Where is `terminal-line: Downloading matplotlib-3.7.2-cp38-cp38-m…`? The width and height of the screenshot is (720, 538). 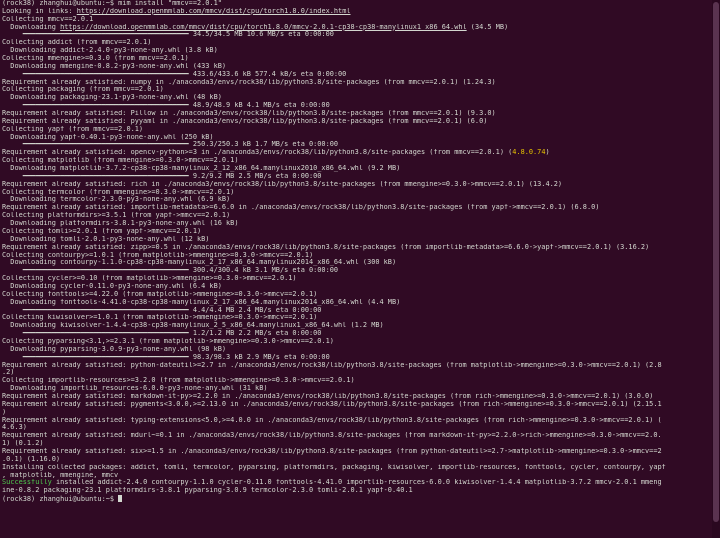 terminal-line: Downloading matplotlib-3.7.2-cp38-cp38-m… is located at coordinates (201, 169).